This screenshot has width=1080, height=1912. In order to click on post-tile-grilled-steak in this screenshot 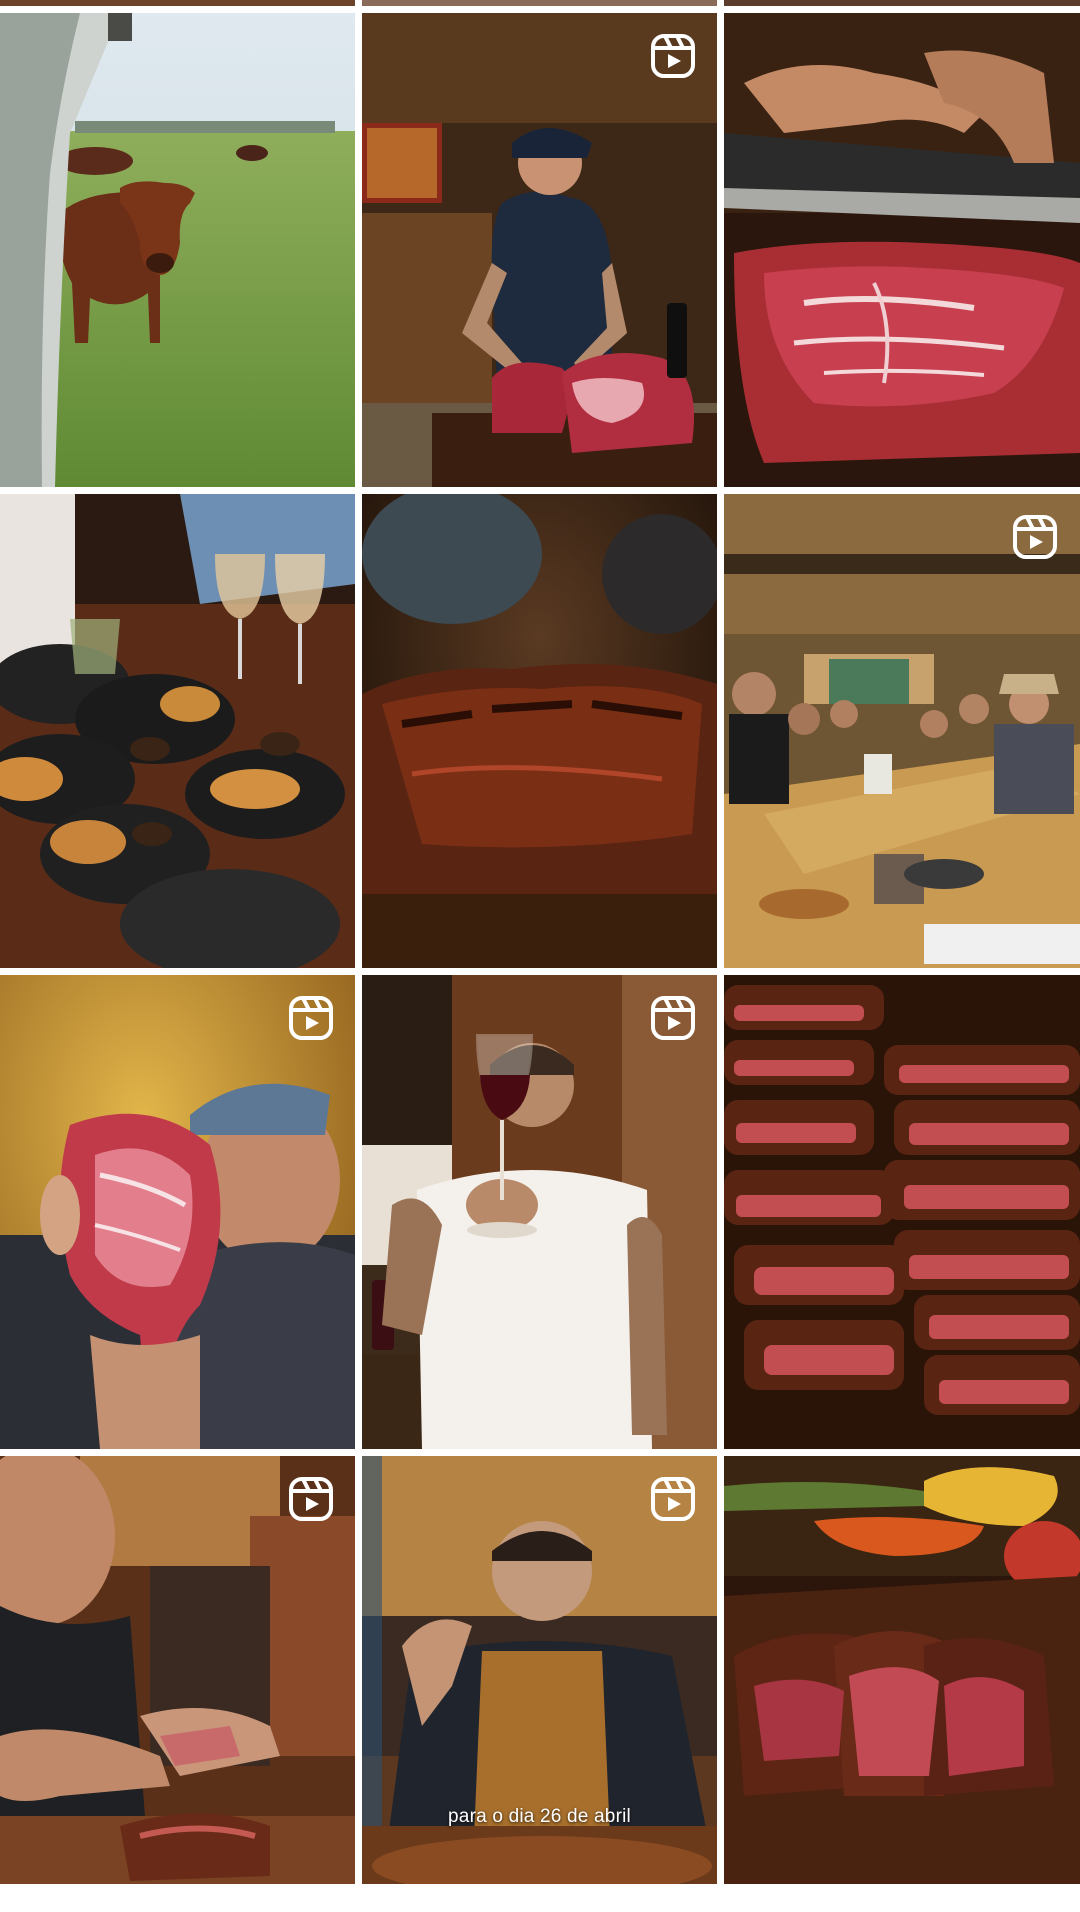, I will do `click(539, 731)`.